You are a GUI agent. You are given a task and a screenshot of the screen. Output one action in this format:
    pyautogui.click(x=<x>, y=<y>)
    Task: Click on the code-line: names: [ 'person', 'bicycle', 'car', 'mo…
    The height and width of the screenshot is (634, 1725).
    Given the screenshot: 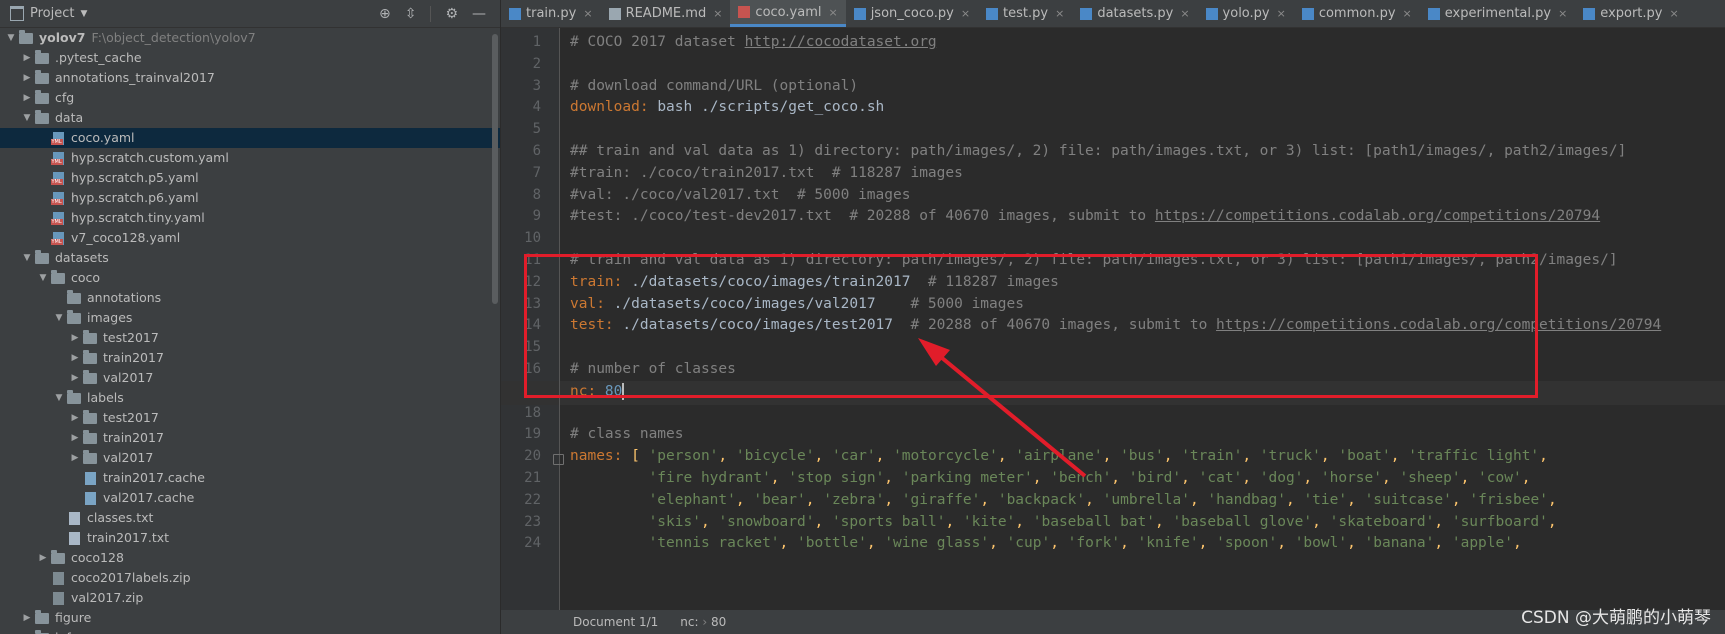 What is the action you would take?
    pyautogui.click(x=1059, y=456)
    